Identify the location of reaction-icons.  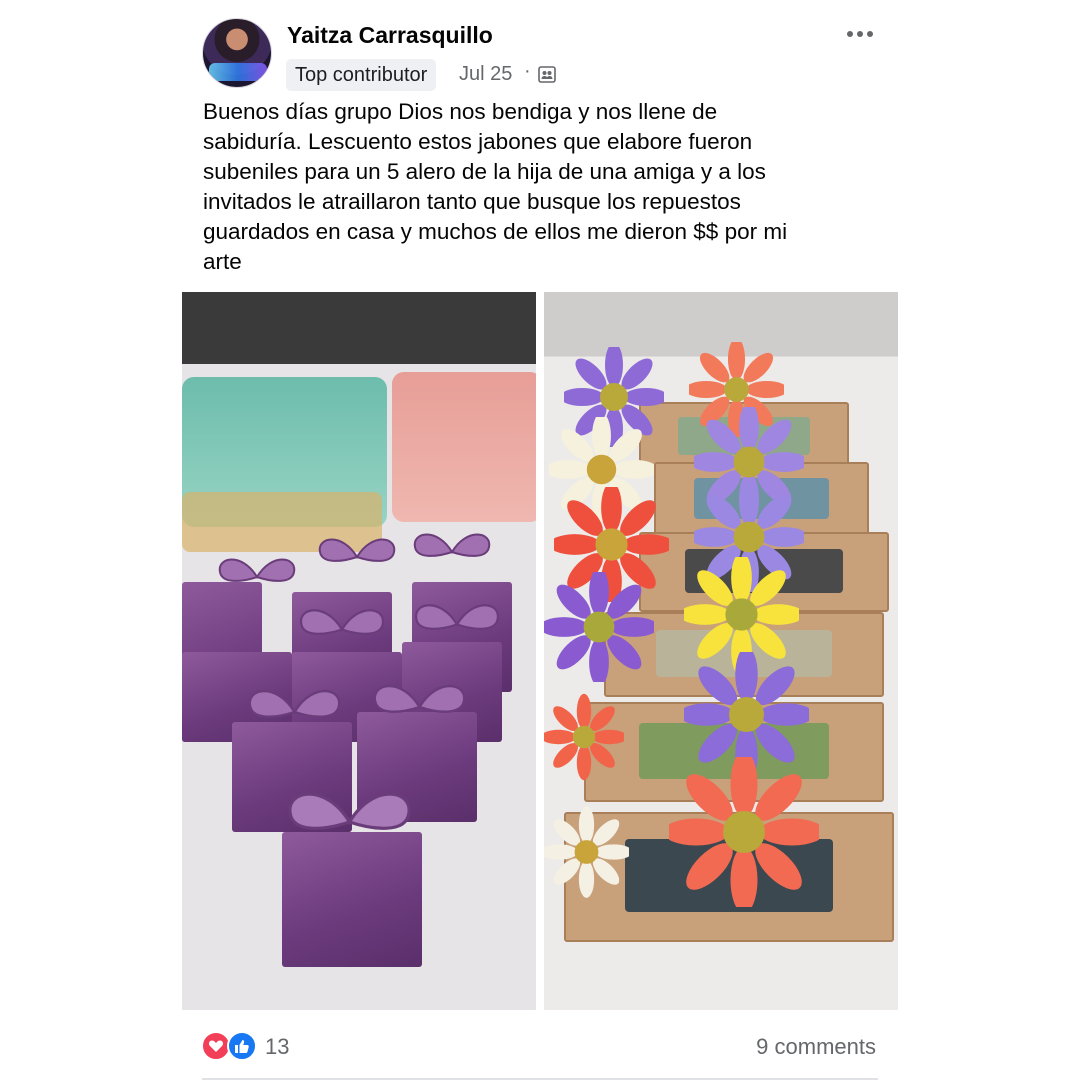
(230, 1046).